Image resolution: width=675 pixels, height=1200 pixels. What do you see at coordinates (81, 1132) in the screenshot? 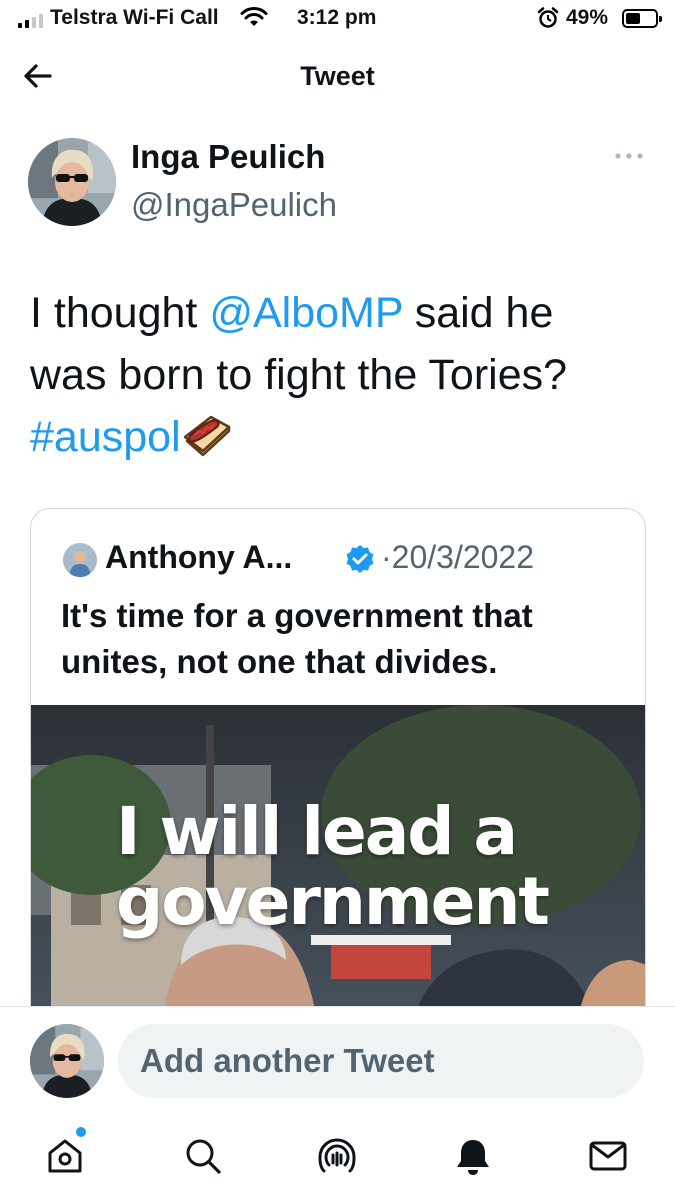
I see `home-notification-dot` at bounding box center [81, 1132].